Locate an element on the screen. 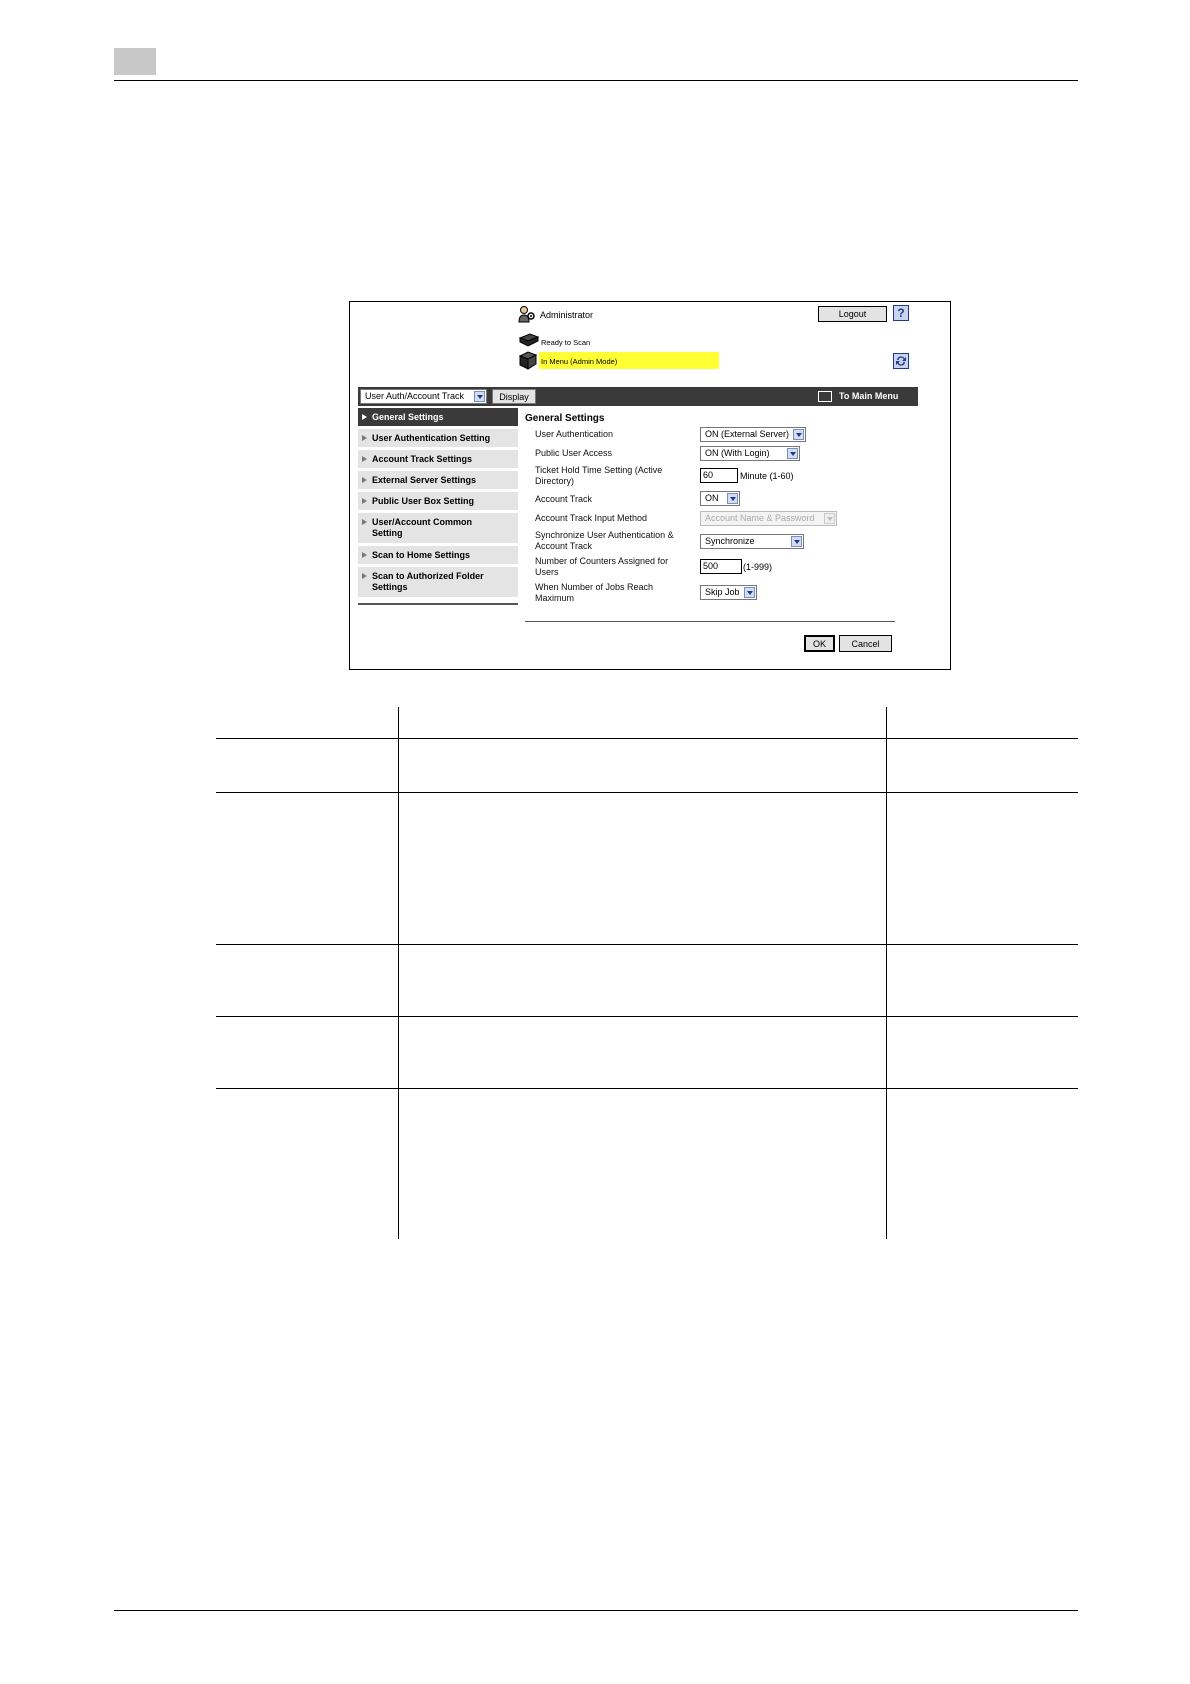 Image resolution: width=1190 pixels, height=1684 pixels. help-icon: ? is located at coordinates (901, 313).